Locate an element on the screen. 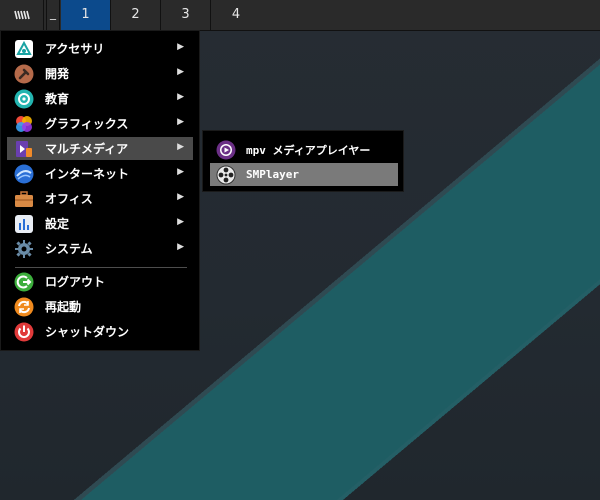 The height and width of the screenshot is (500, 600). menu-item-label: ログアウト is located at coordinates (75, 282).